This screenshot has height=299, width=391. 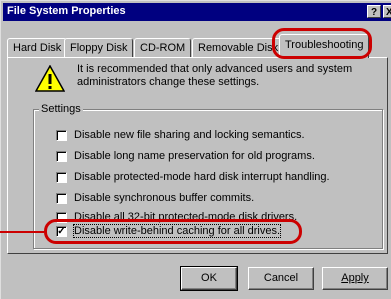 I want to click on ok-button: OK, so click(x=209, y=278).